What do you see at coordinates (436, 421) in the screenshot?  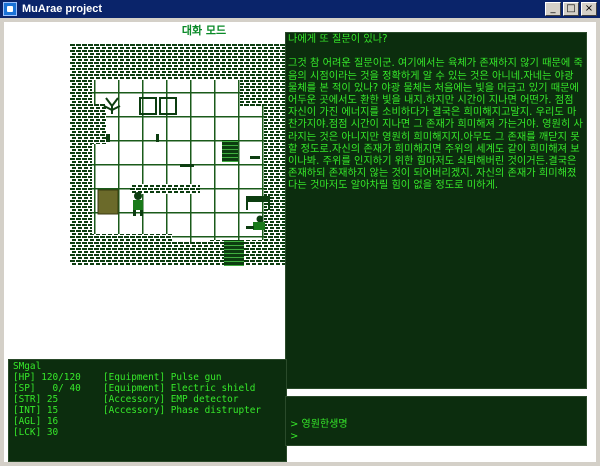 I see `command-panel: > 영원한생명 >` at bounding box center [436, 421].